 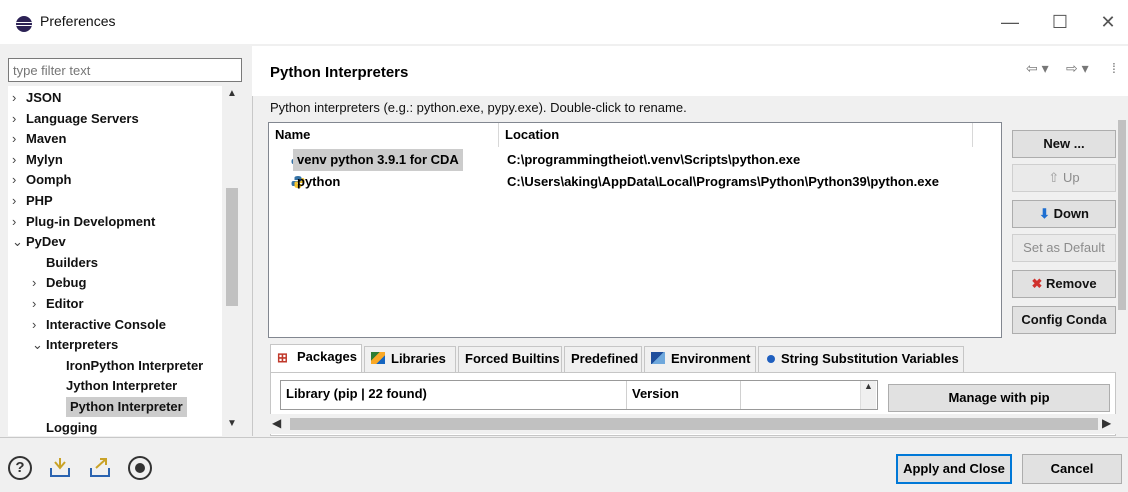 What do you see at coordinates (1064, 178) in the screenshot?
I see `up-button: ⇧ Up` at bounding box center [1064, 178].